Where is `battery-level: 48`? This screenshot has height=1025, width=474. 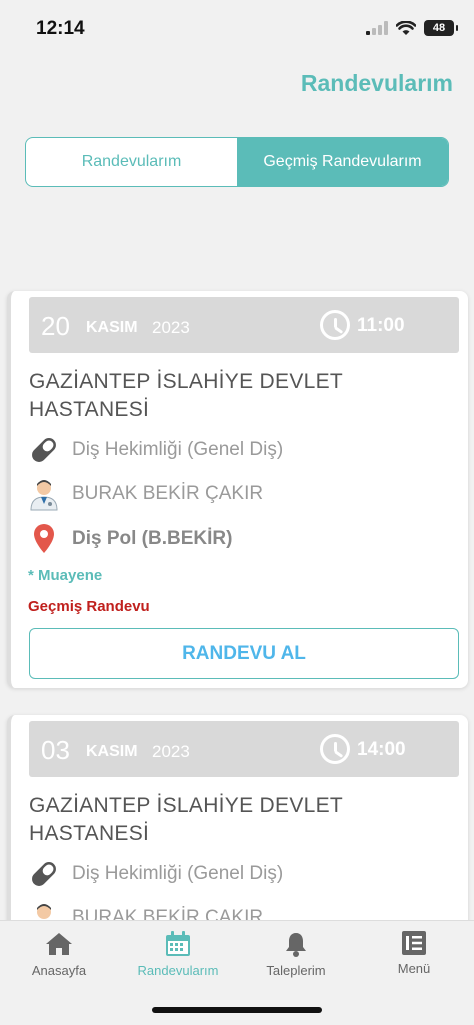 battery-level: 48 is located at coordinates (439, 28).